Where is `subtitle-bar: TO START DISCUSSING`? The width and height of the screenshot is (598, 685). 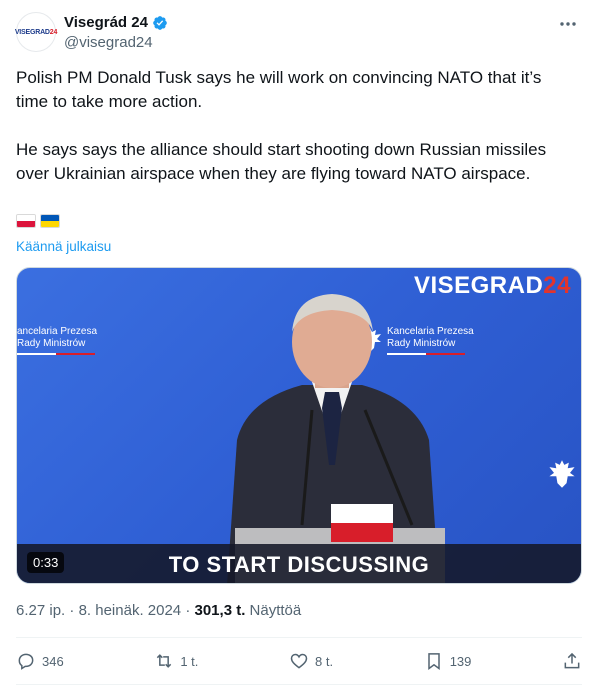
subtitle-bar: TO START DISCUSSING is located at coordinates (299, 563).